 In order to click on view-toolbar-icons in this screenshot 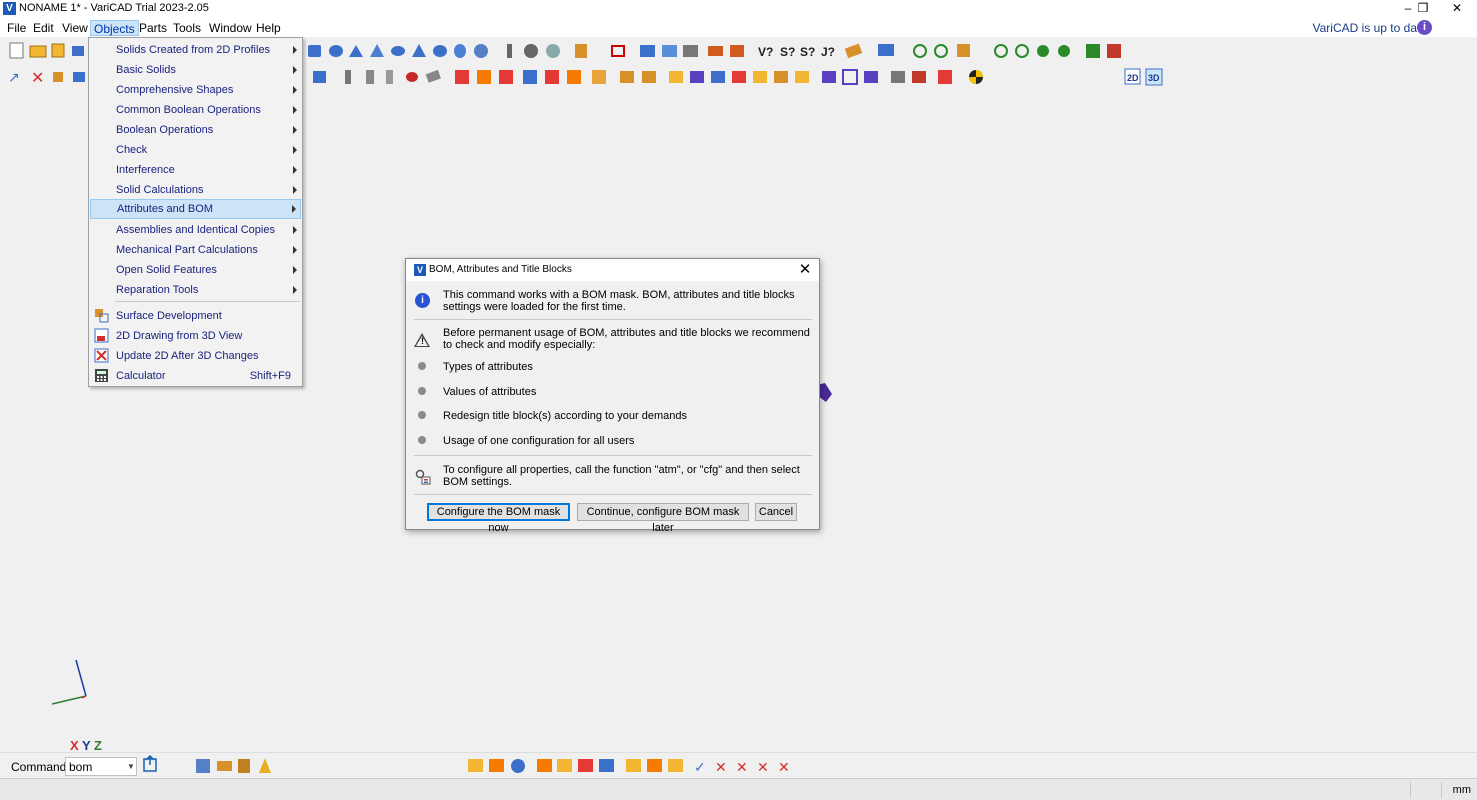, I will do `click(999, 51)`.